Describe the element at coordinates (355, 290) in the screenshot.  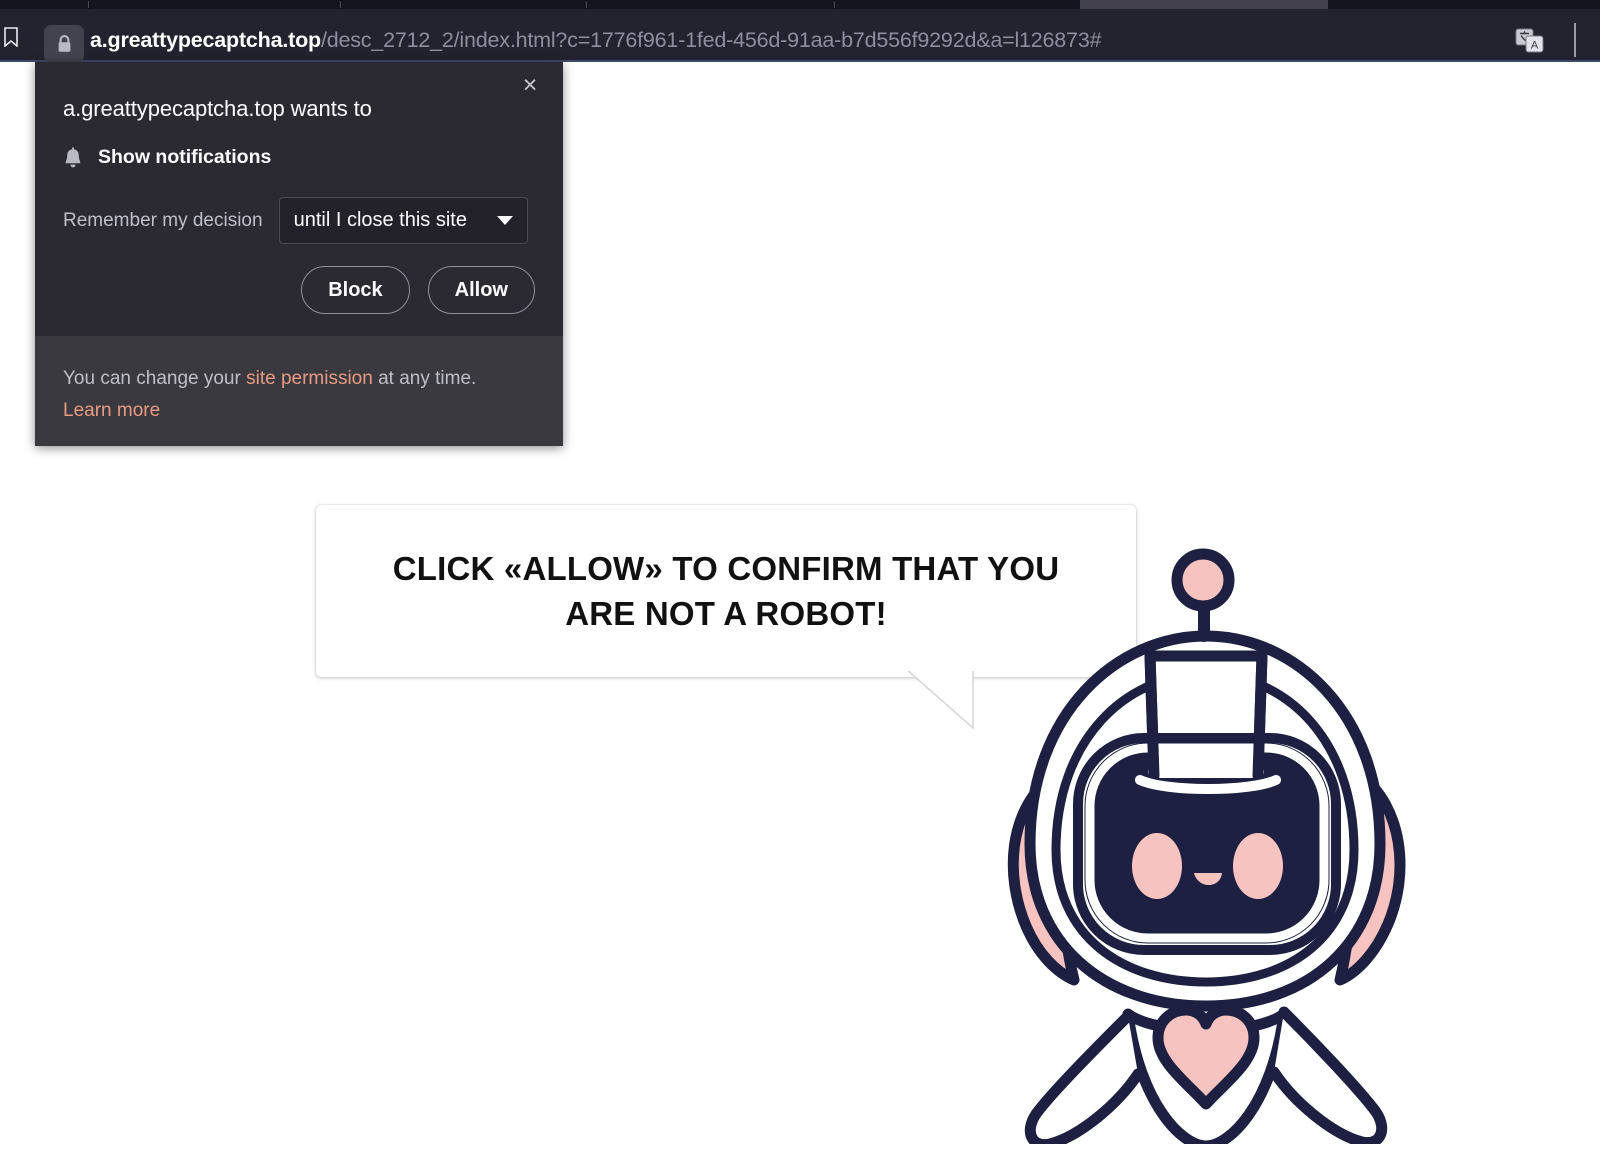
I see `block-button: Block` at that location.